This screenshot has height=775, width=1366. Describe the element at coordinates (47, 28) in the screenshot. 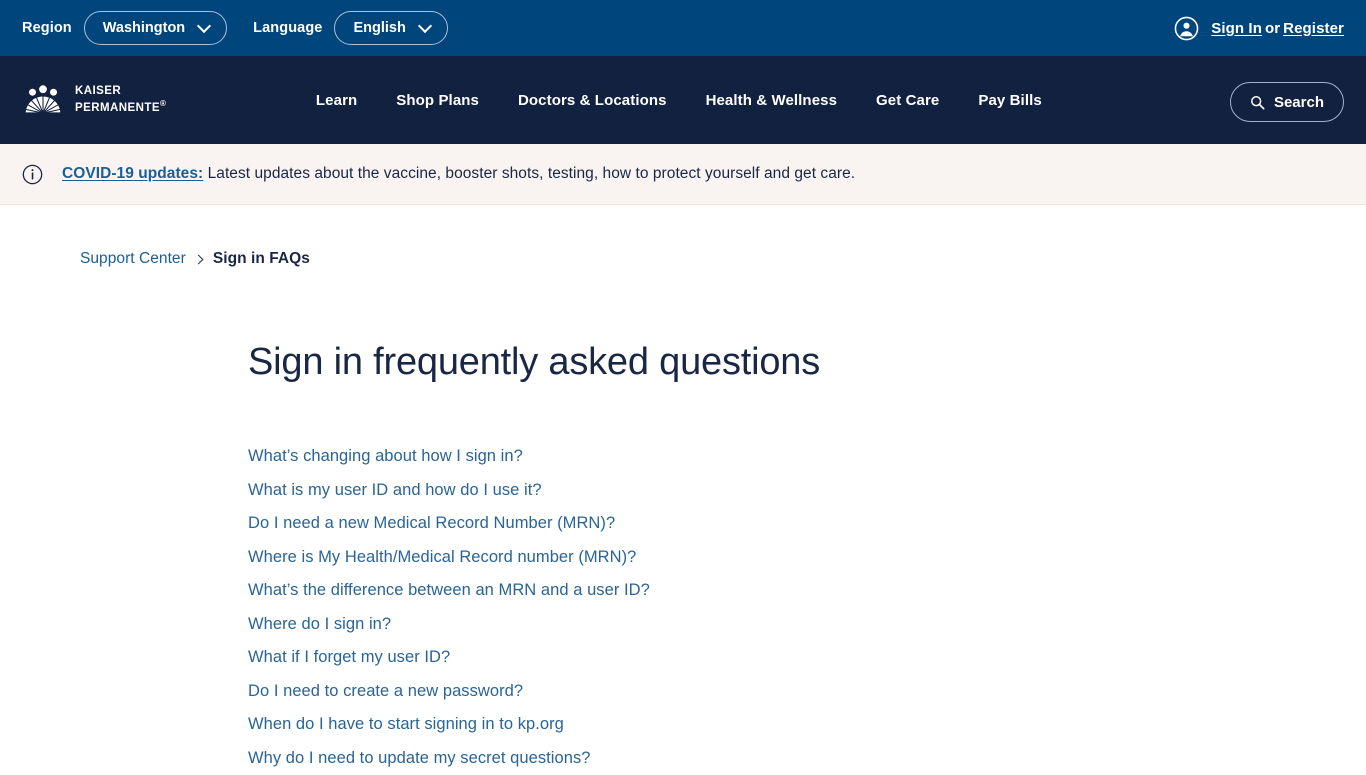

I see `region-label: Region` at that location.